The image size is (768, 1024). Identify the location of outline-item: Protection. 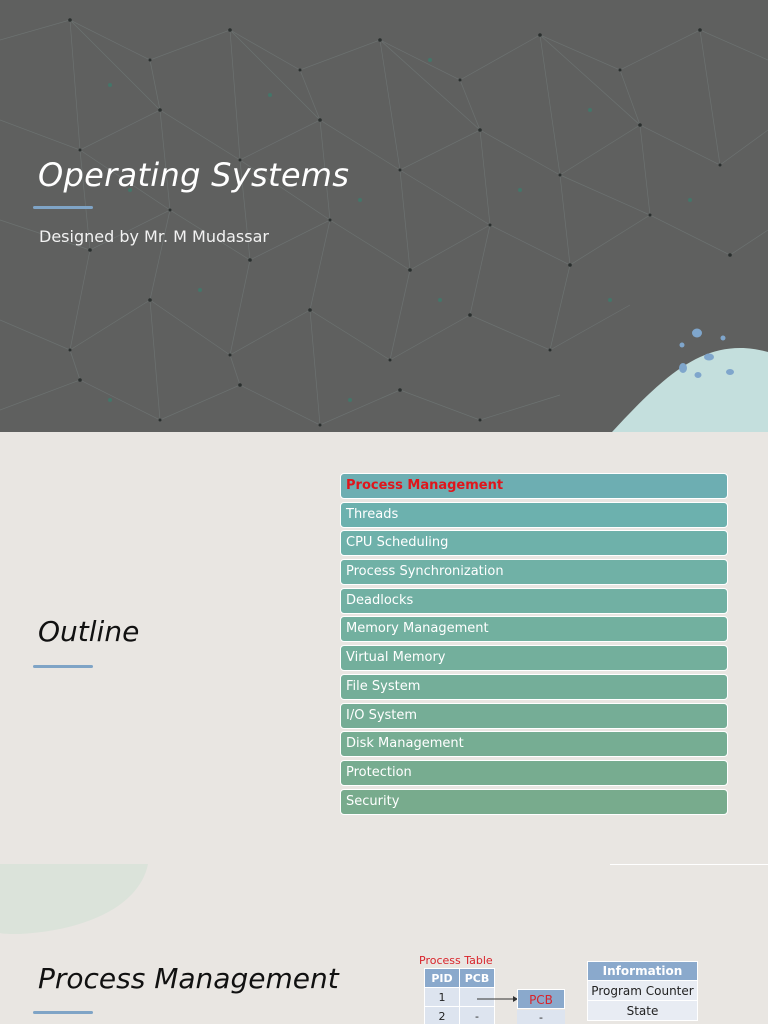
(534, 772).